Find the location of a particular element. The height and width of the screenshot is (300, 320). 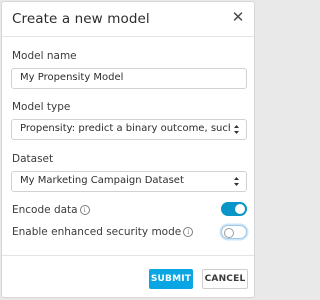

dialog-title: Create a new model is located at coordinates (81, 19).